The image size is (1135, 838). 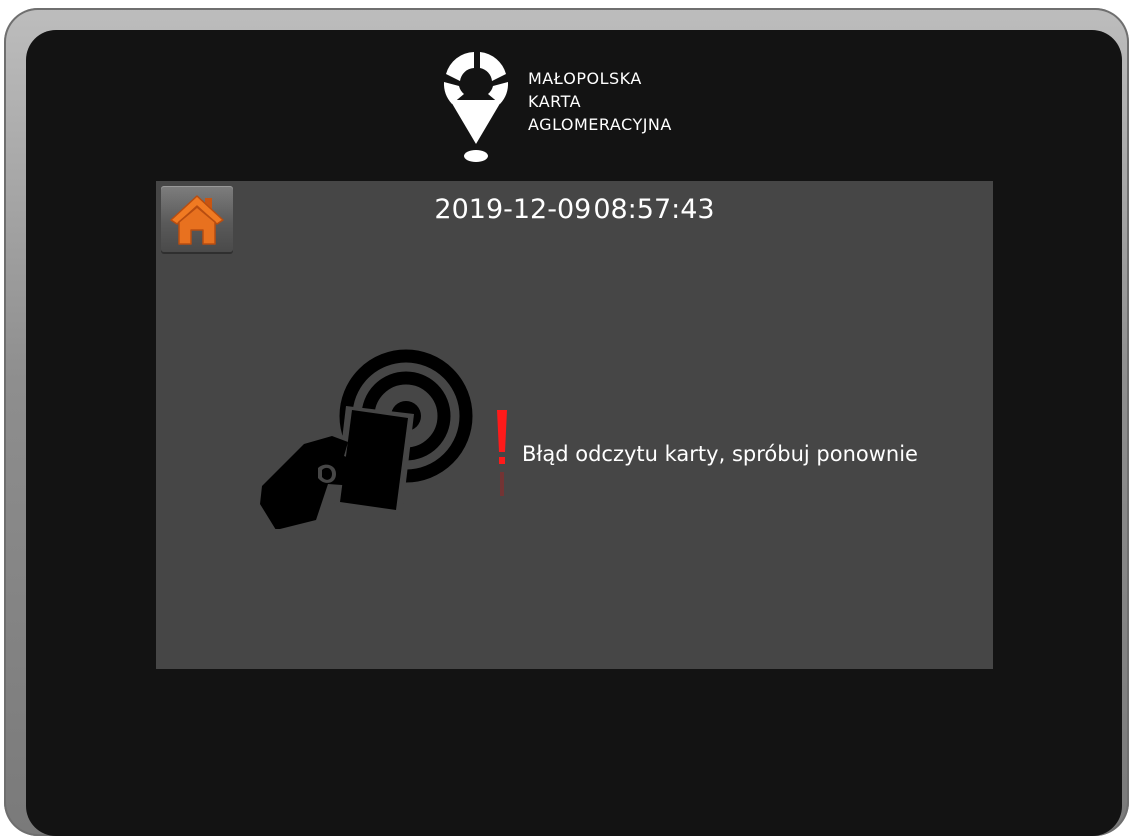 What do you see at coordinates (502, 453) in the screenshot?
I see `exclamation-icon` at bounding box center [502, 453].